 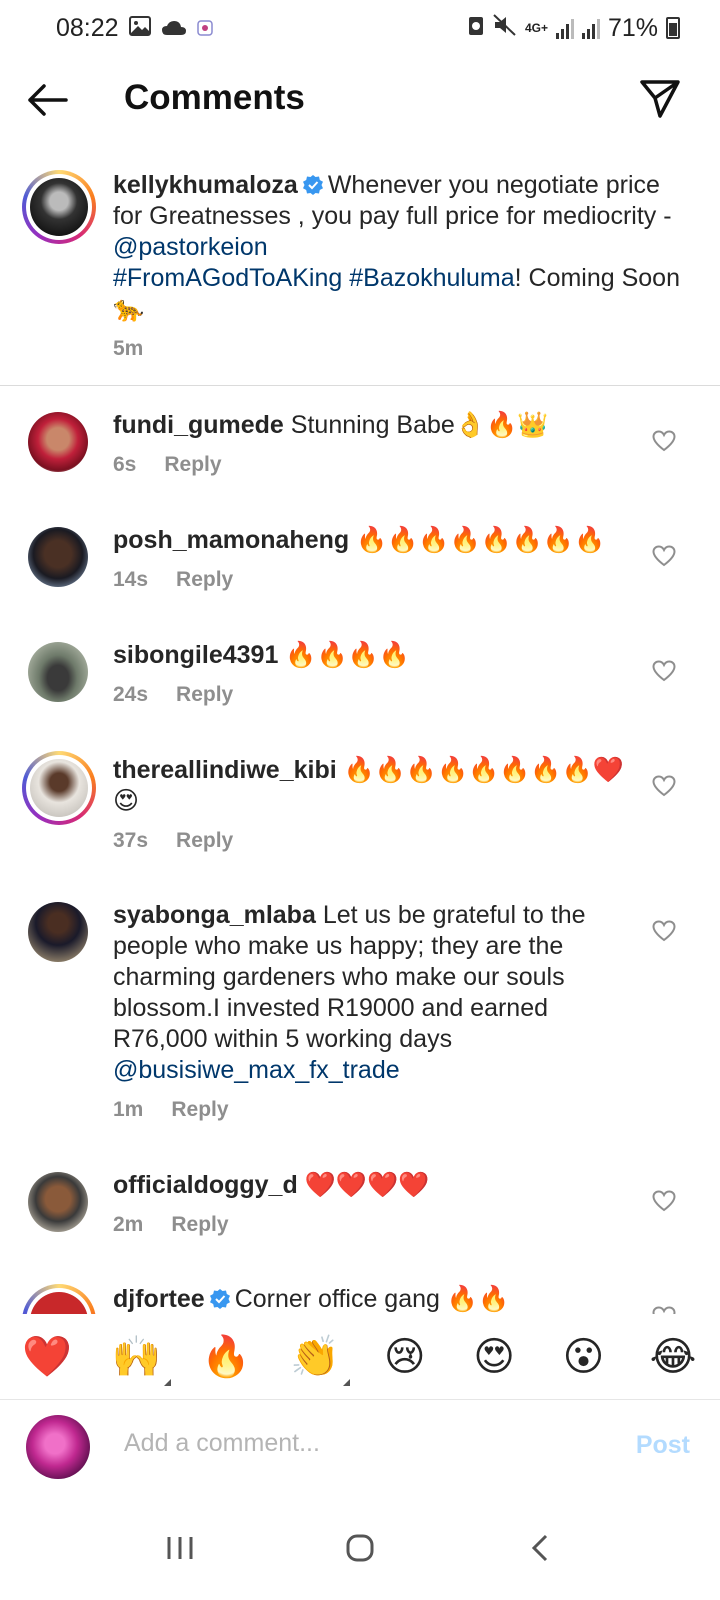 I want to click on comment-username: sibongile4391, so click(x=195, y=655).